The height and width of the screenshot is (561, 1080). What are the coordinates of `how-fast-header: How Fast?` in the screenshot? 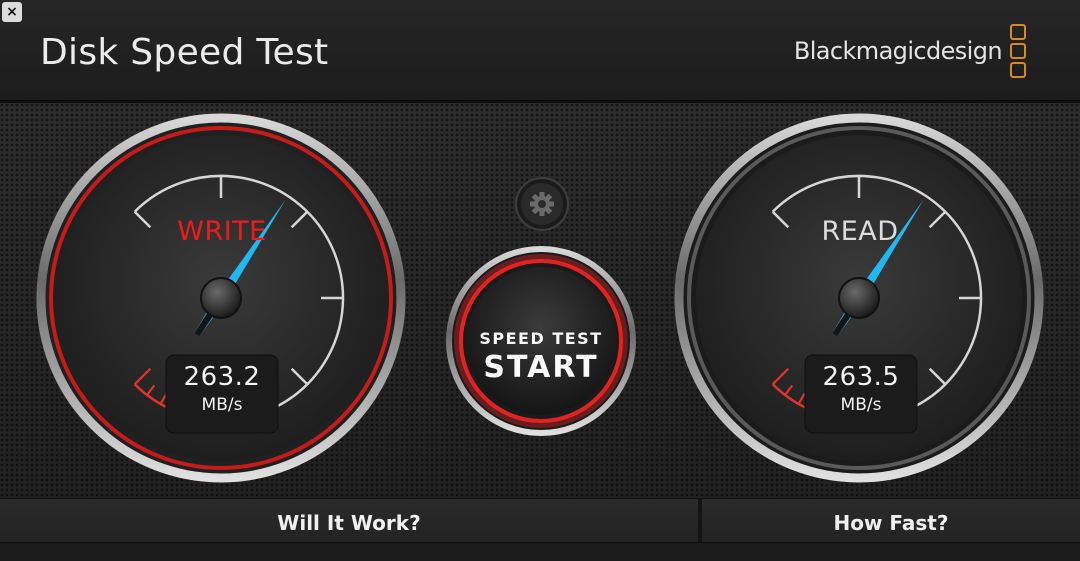 It's located at (891, 523).